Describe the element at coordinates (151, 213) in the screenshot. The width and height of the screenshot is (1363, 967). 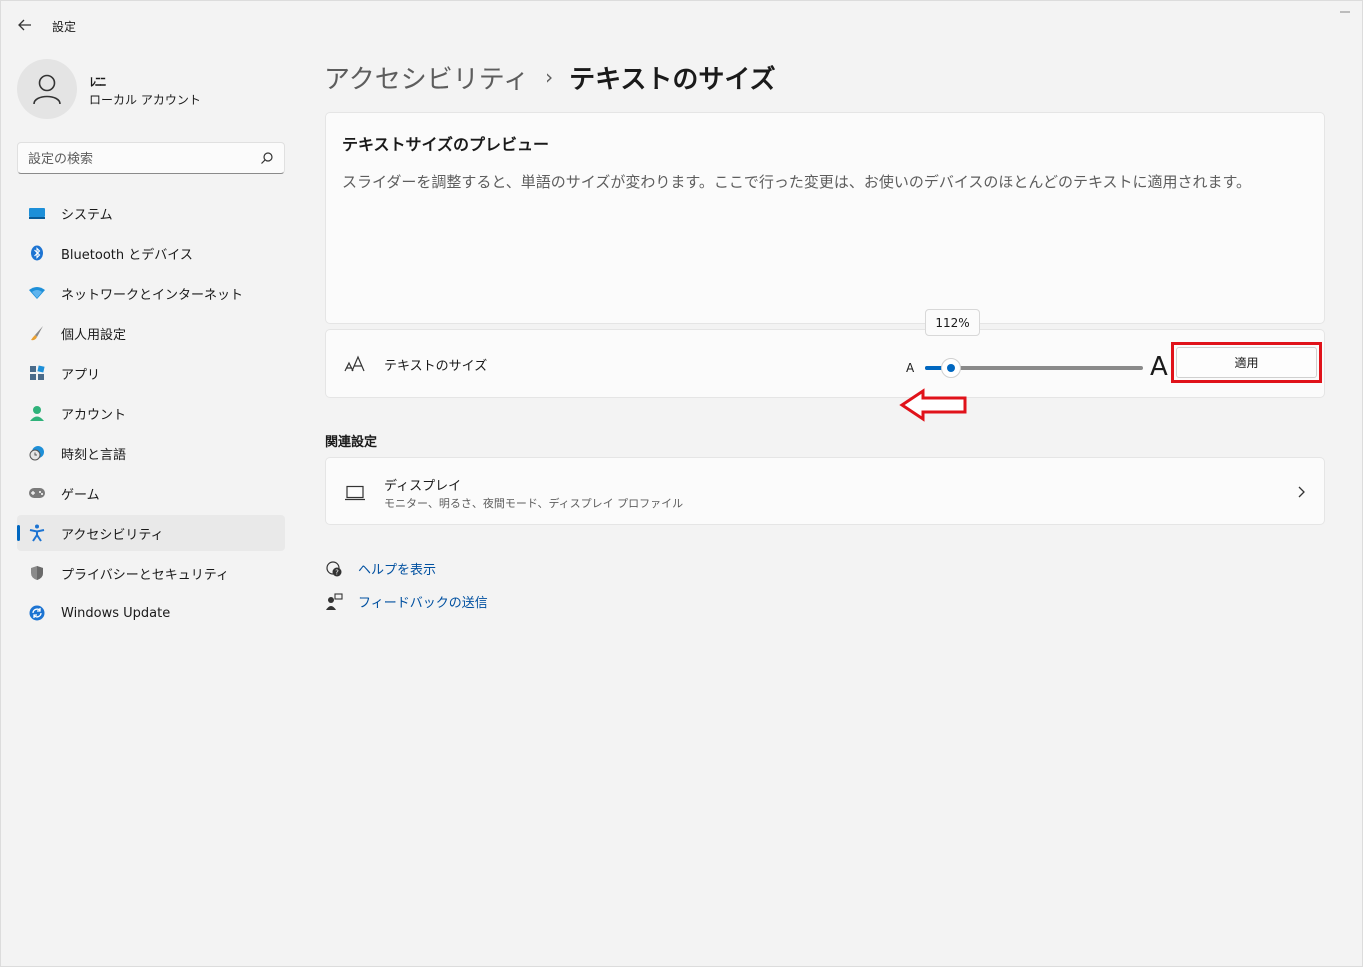
I see `sidebar-item-system: システム` at that location.